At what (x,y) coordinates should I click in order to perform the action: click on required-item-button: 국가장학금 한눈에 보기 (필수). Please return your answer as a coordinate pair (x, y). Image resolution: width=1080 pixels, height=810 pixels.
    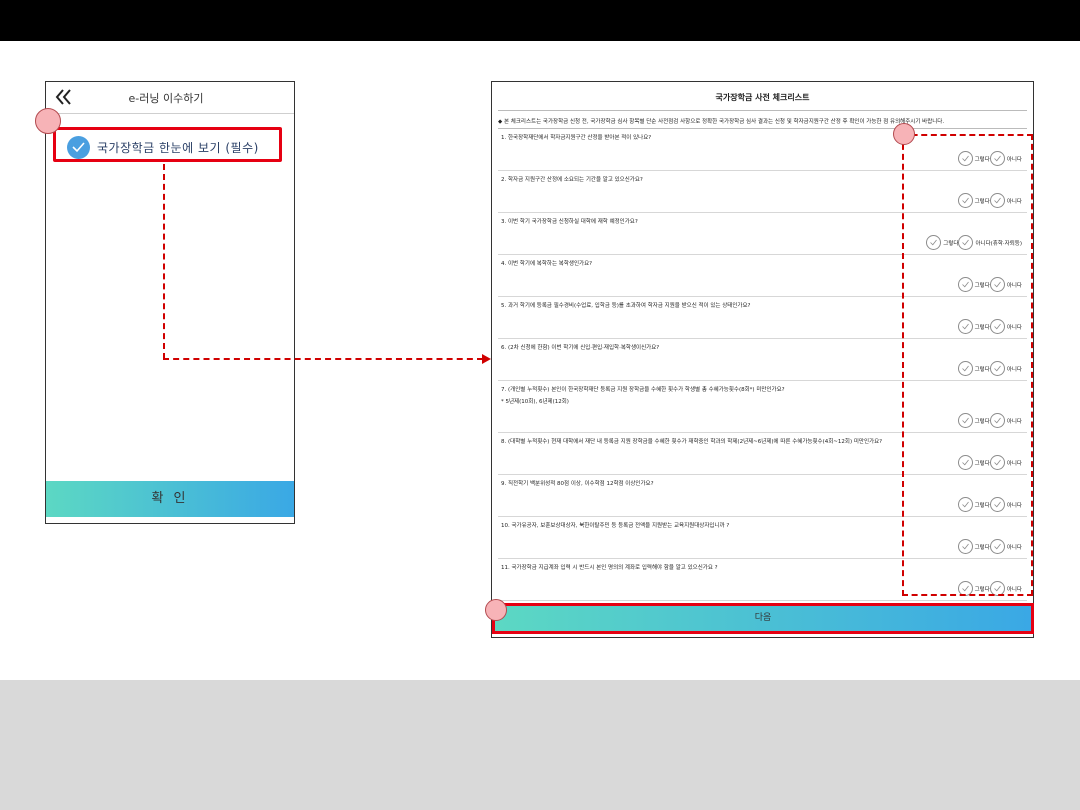
    Looking at the image, I should click on (167, 144).